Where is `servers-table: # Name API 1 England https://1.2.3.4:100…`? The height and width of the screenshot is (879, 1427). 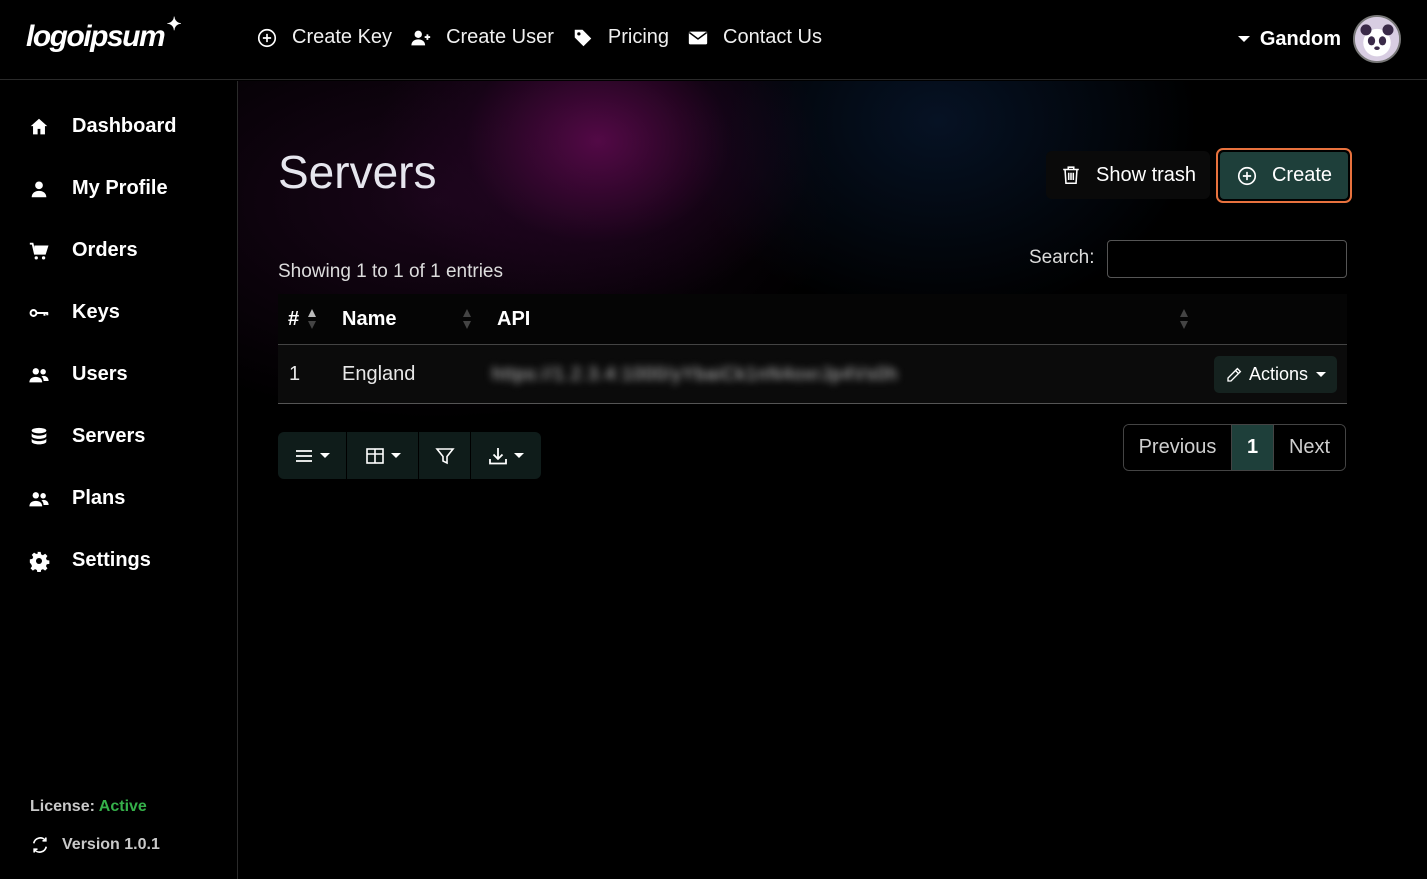
servers-table: # Name API 1 England https://1.2.3.4:100… is located at coordinates (812, 349).